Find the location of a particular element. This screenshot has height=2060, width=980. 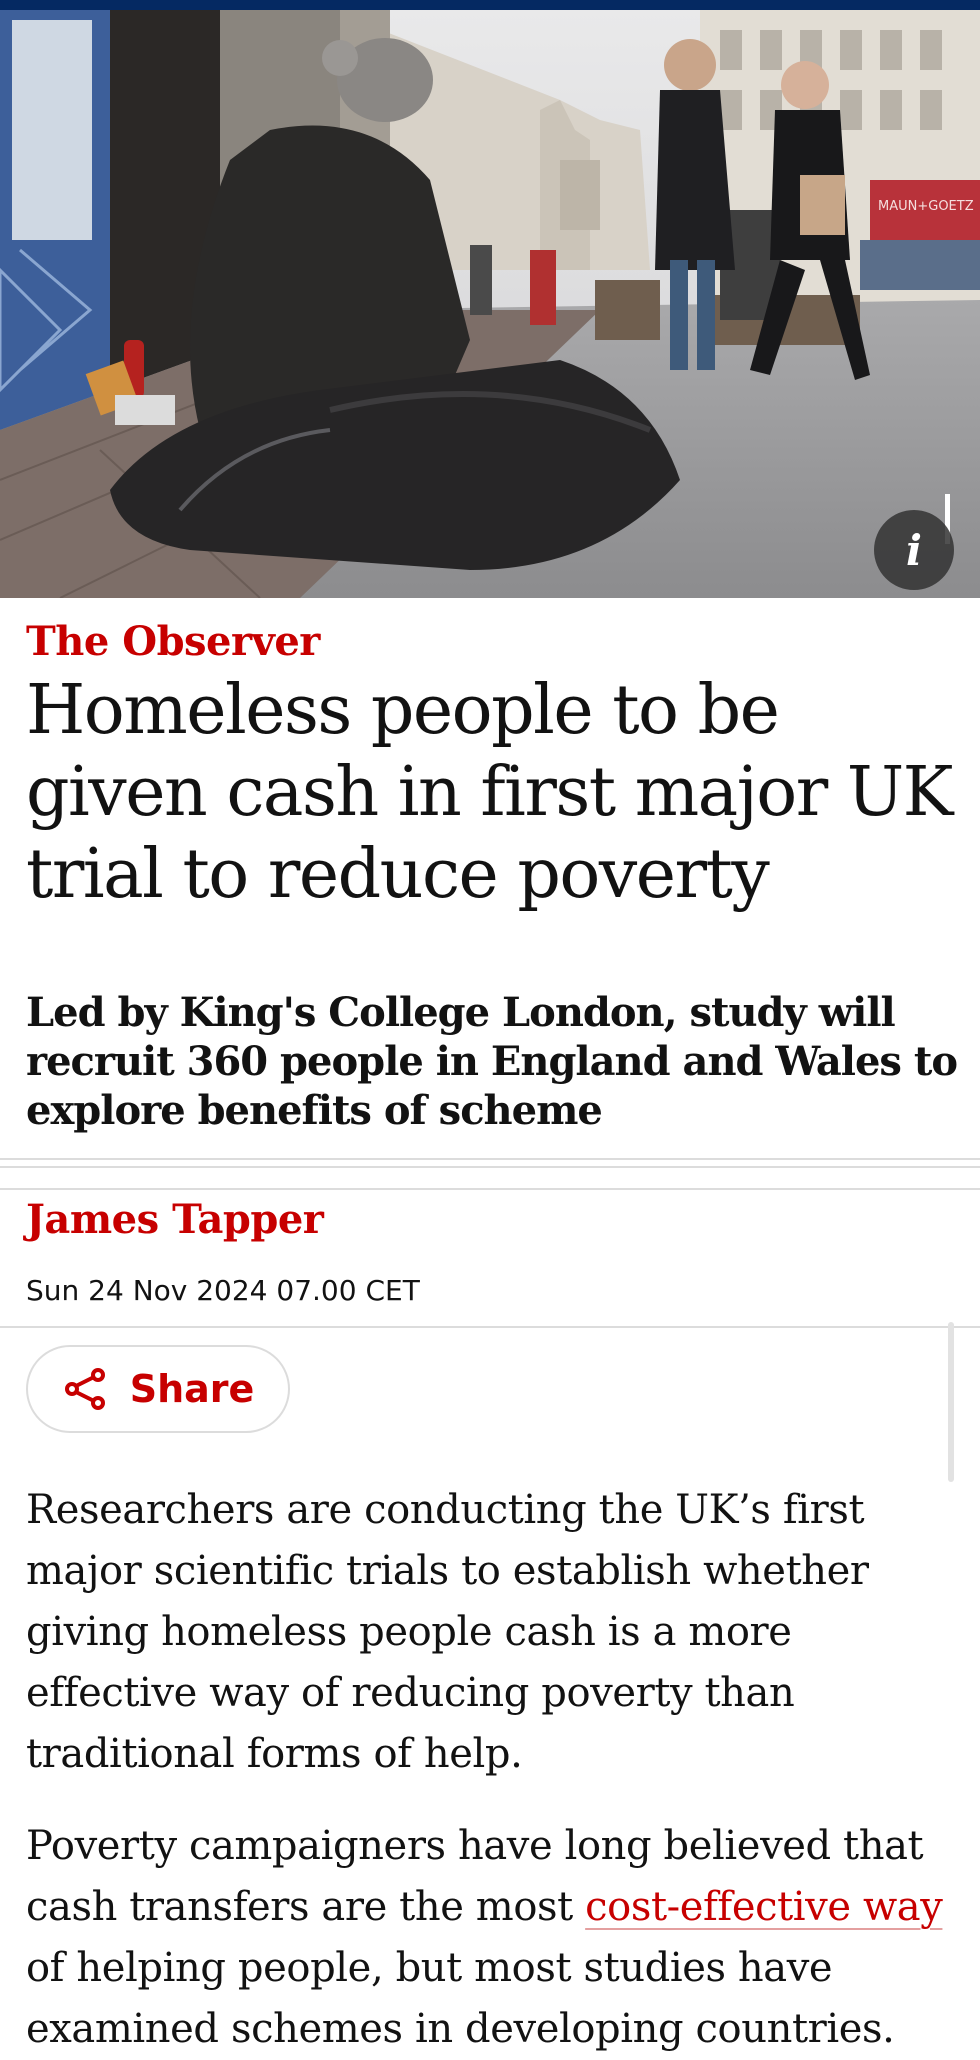

info-icon: i is located at coordinates (914, 550).